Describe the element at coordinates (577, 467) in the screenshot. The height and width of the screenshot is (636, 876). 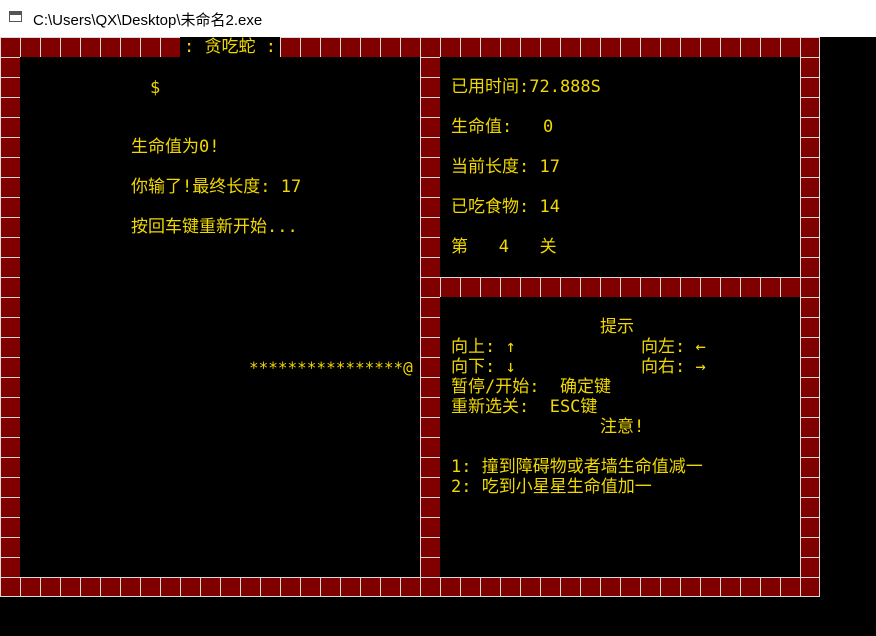
I see `tip-rule-1: 1: 撞到障碍物或者墙生命值减一` at that location.